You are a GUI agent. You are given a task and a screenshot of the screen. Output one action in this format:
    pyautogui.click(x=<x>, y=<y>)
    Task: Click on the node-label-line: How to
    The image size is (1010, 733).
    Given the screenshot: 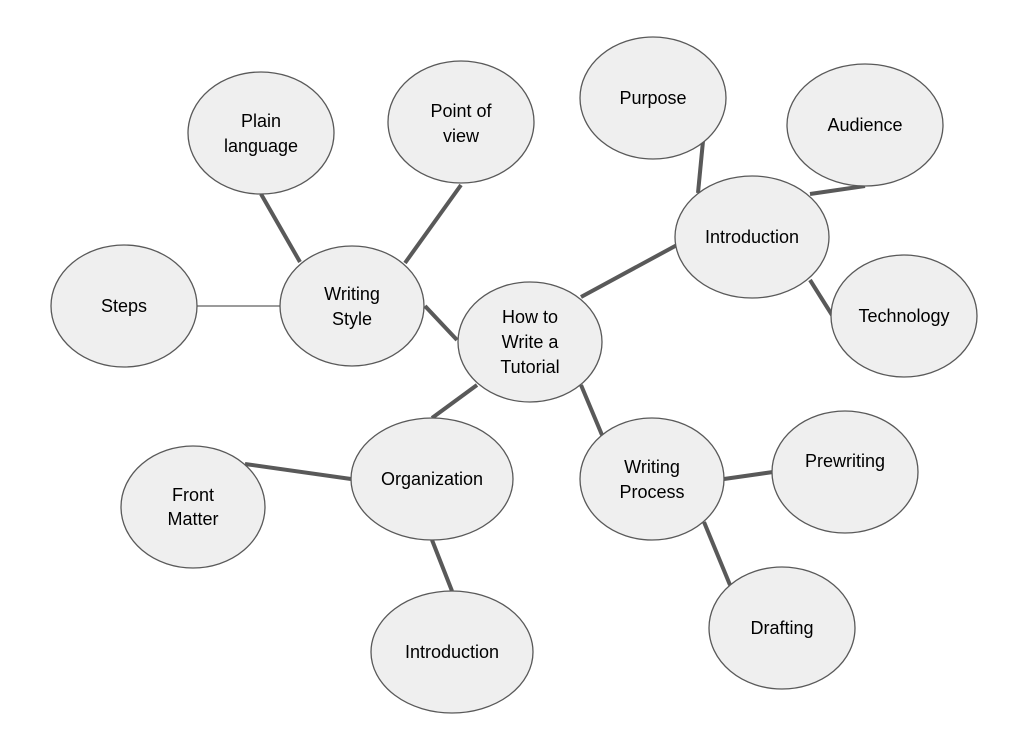 What is the action you would take?
    pyautogui.click(x=530, y=317)
    